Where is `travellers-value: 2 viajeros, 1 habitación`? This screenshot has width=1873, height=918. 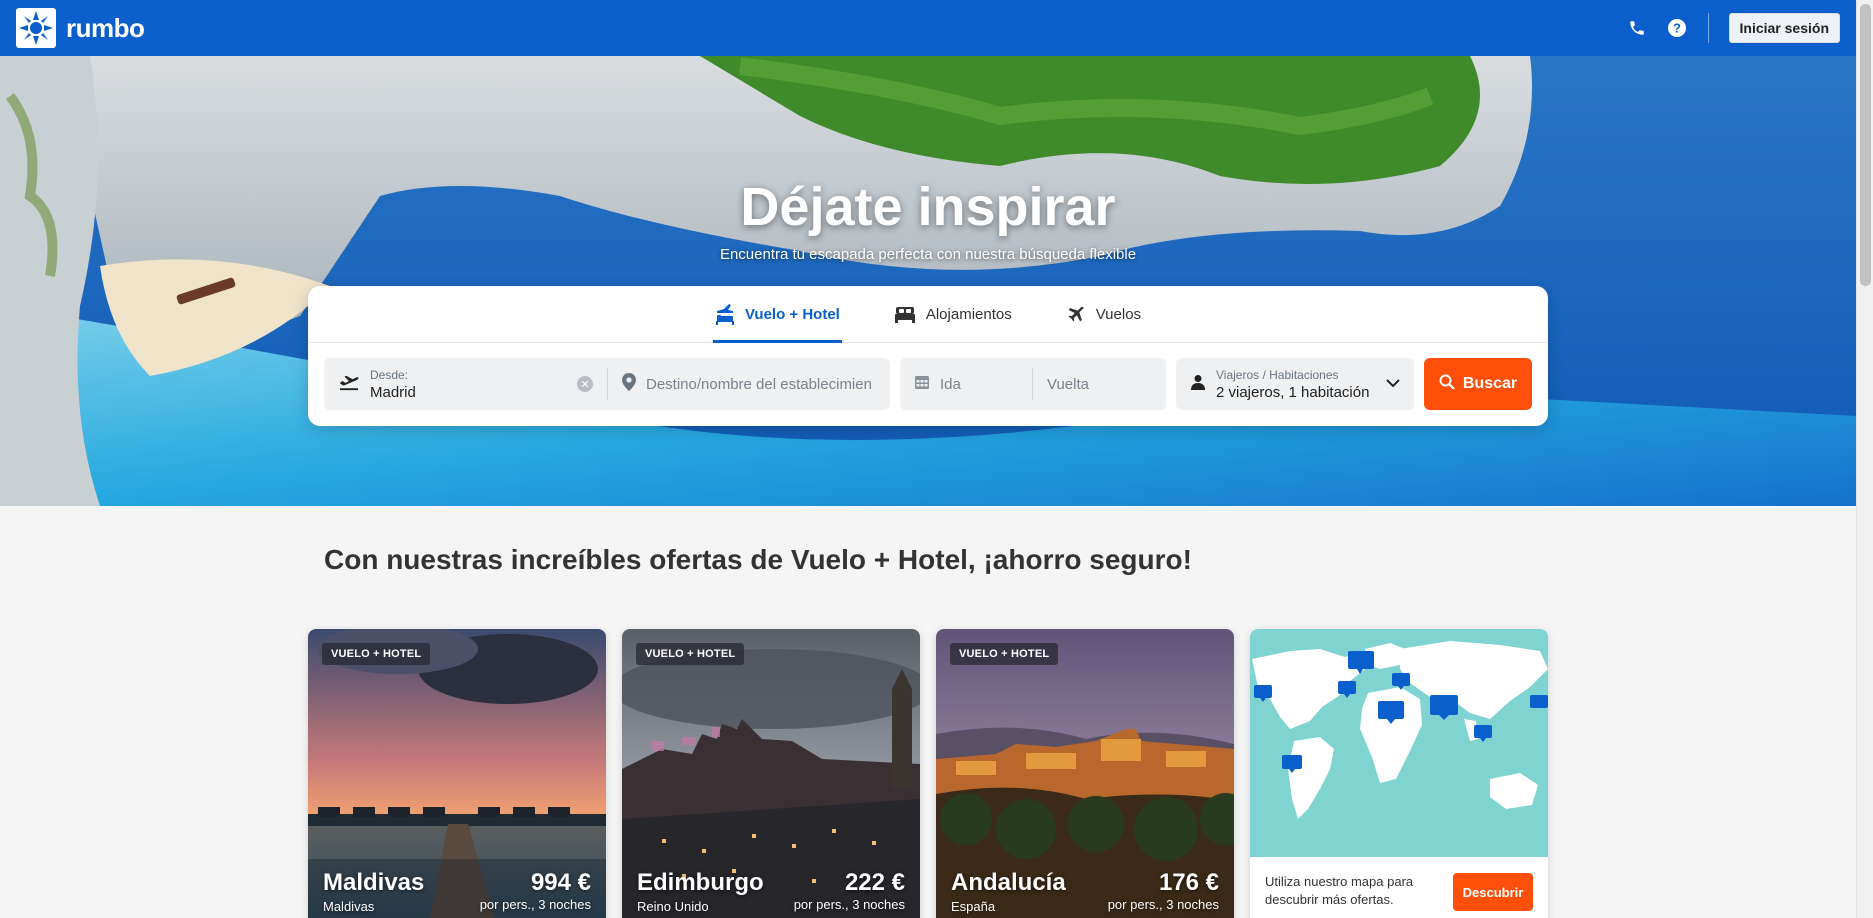 travellers-value: 2 viajeros, 1 habitación is located at coordinates (1293, 392).